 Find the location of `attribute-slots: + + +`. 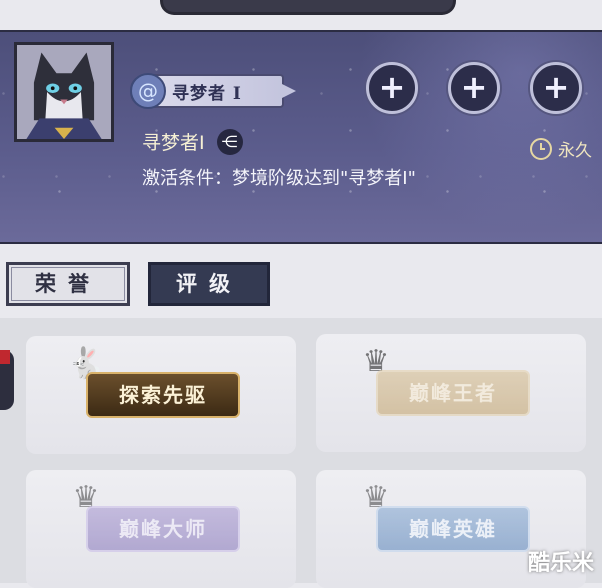

attribute-slots: + + + is located at coordinates (474, 88).